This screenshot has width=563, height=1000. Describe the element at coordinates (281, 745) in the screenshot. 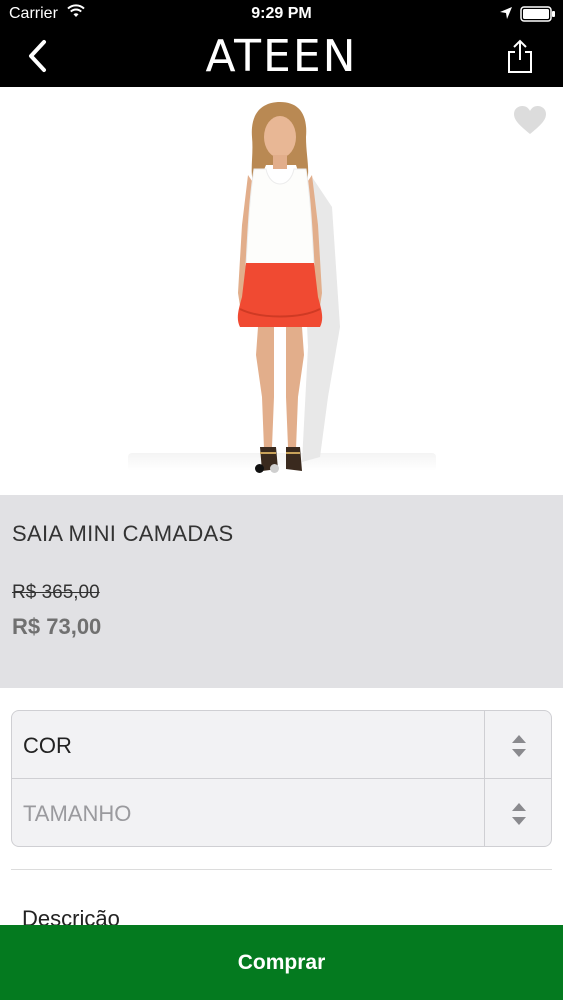

I see `color-select: COR` at that location.